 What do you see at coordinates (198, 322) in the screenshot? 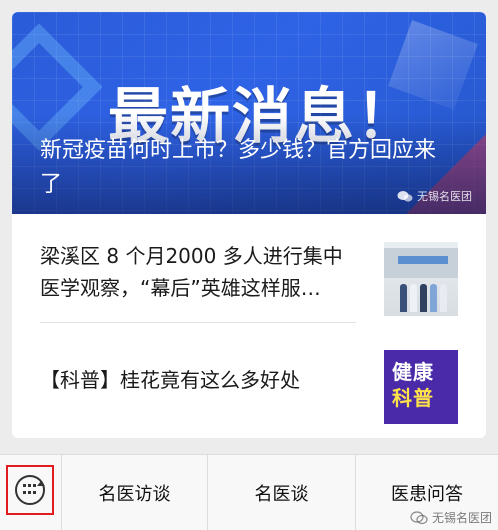
I see `list-divider` at bounding box center [198, 322].